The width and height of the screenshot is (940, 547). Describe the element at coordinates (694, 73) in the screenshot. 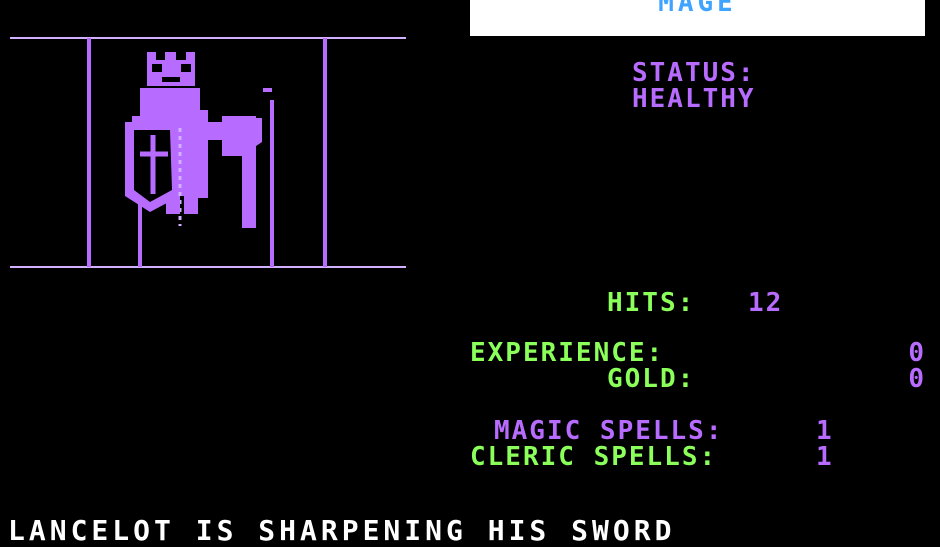

I see `status-label: STATUS:` at that location.